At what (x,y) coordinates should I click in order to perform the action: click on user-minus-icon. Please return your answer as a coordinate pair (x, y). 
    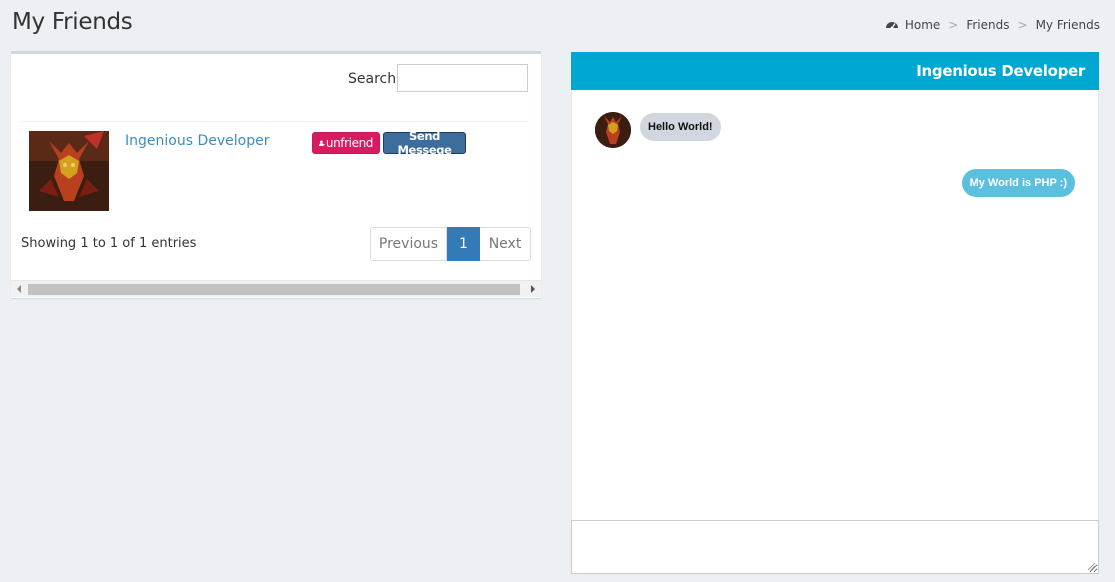
    Looking at the image, I should click on (322, 143).